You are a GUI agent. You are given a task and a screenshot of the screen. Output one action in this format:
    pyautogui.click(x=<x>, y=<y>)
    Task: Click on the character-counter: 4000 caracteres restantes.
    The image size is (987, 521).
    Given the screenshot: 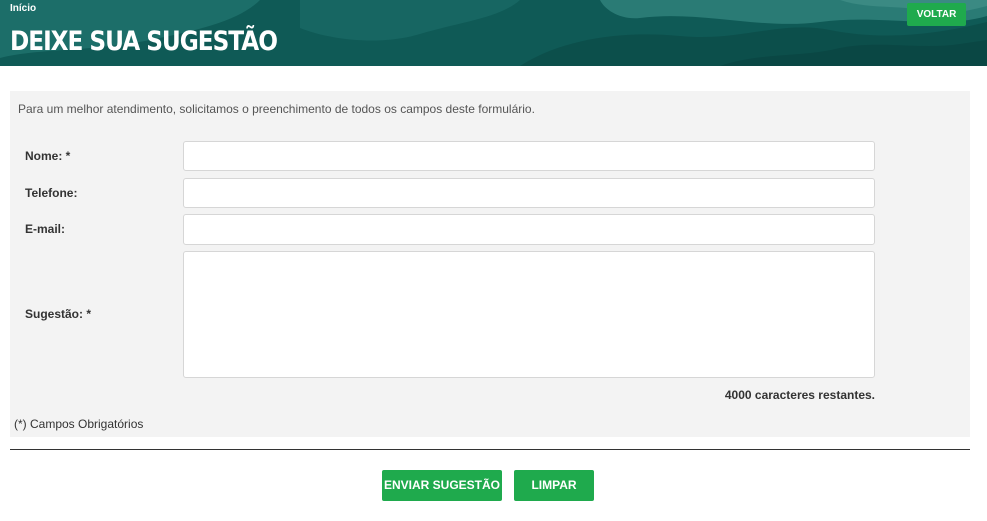 What is the action you would take?
    pyautogui.click(x=800, y=395)
    